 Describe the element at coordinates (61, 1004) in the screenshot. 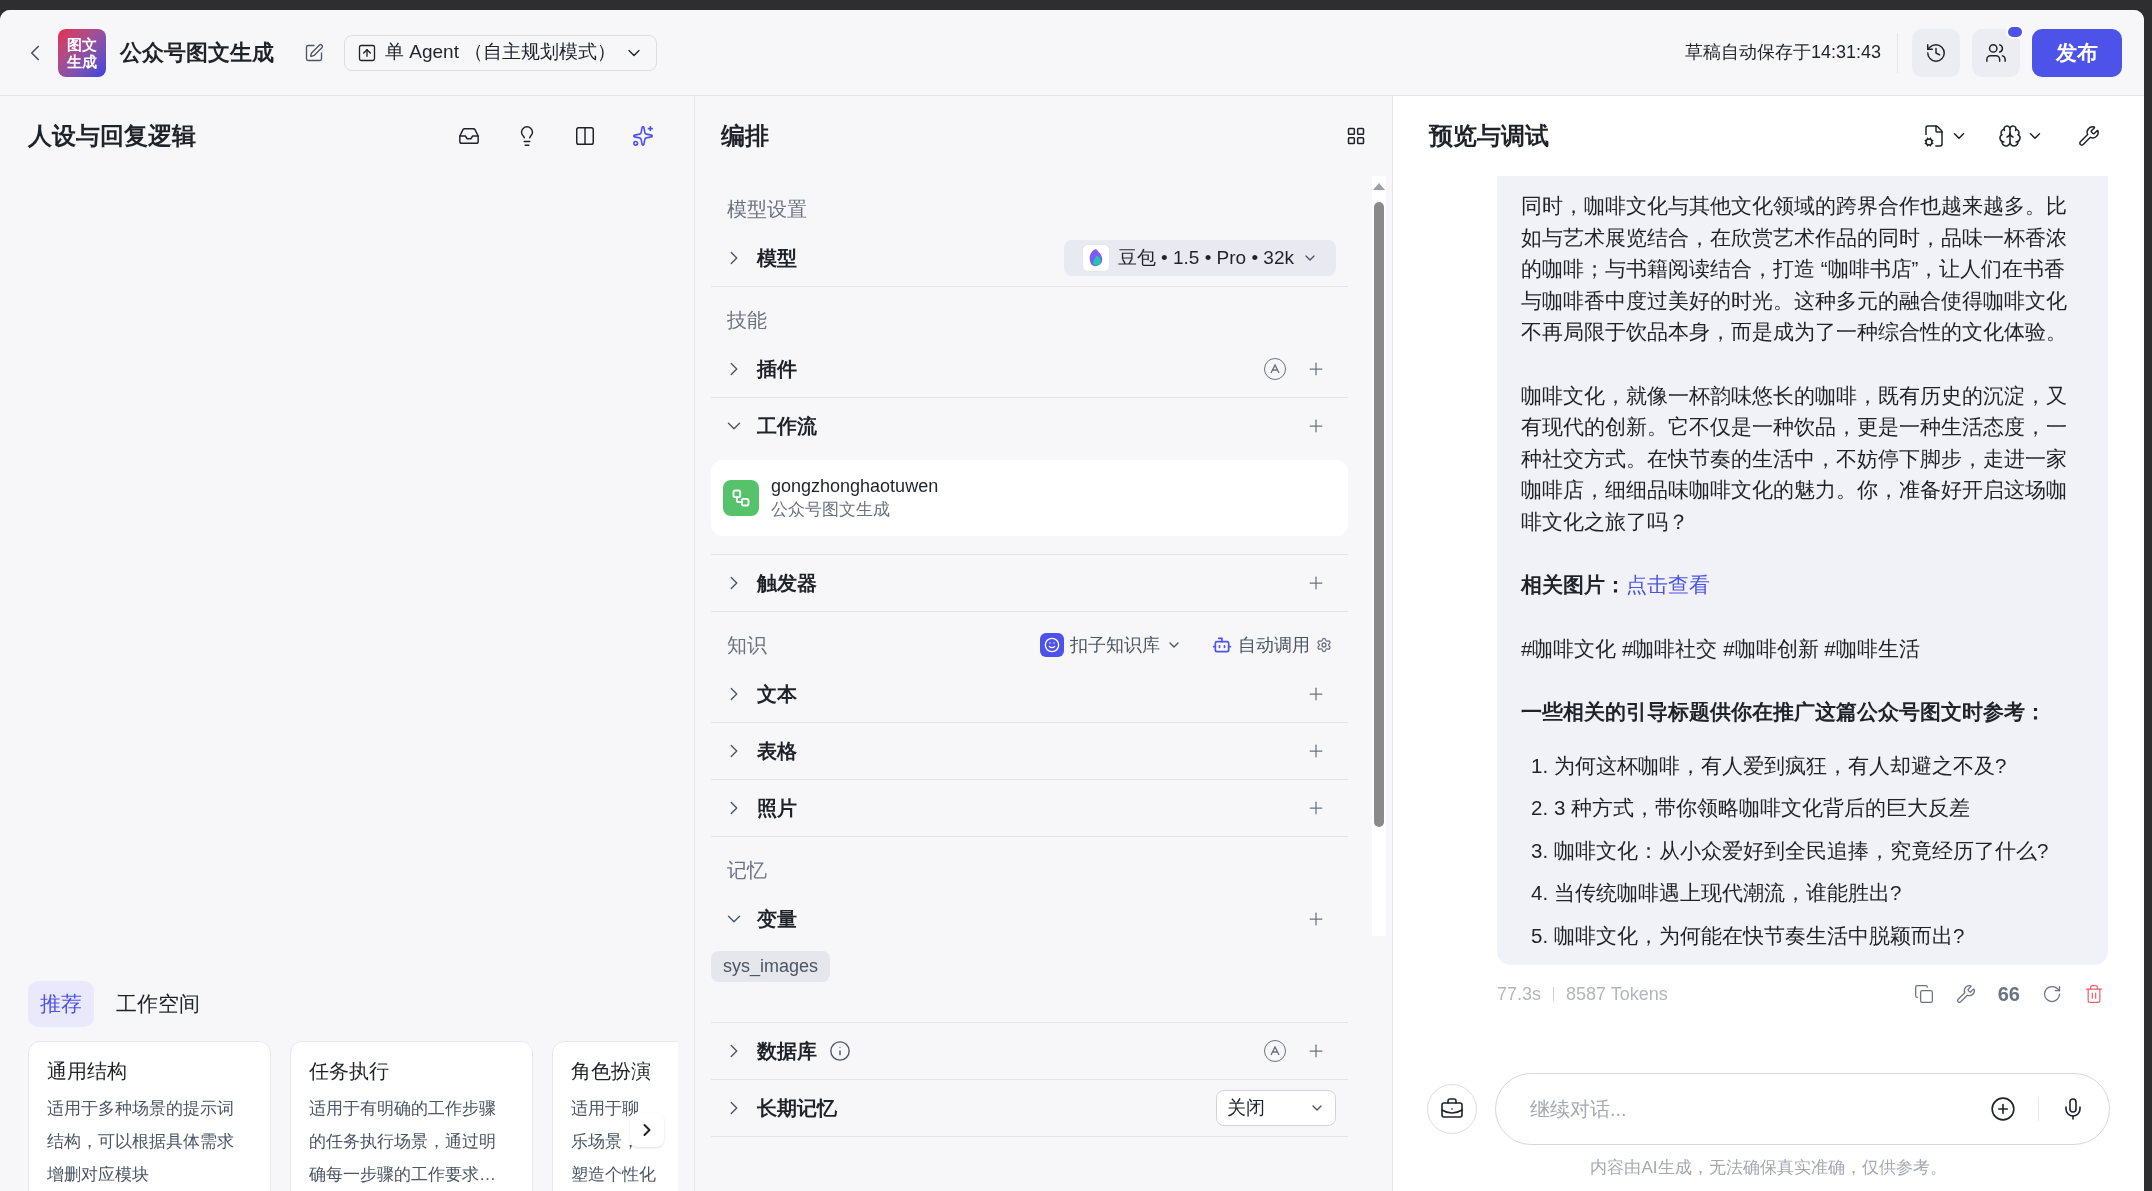

I see `template-tab: 推荐` at that location.